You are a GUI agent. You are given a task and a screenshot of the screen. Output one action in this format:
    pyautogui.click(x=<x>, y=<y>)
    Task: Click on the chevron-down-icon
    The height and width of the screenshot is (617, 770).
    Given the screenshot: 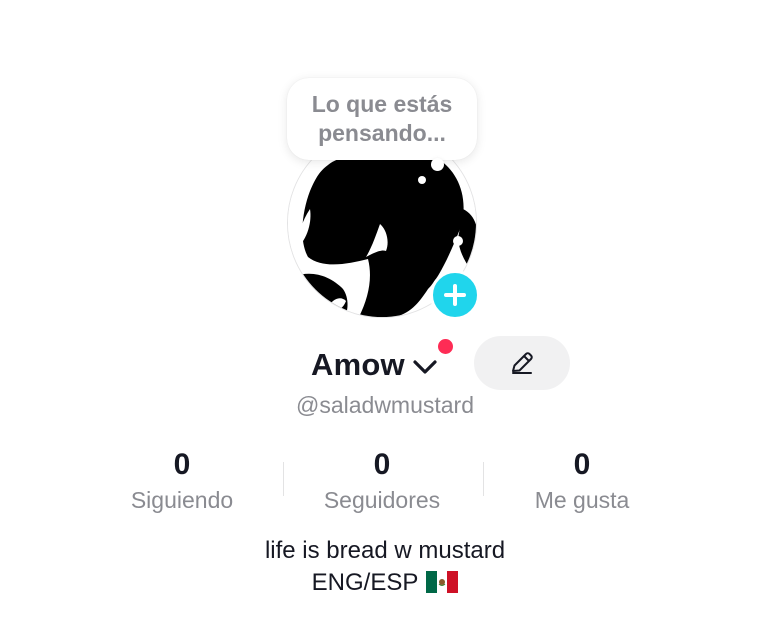 What is the action you would take?
    pyautogui.click(x=425, y=367)
    